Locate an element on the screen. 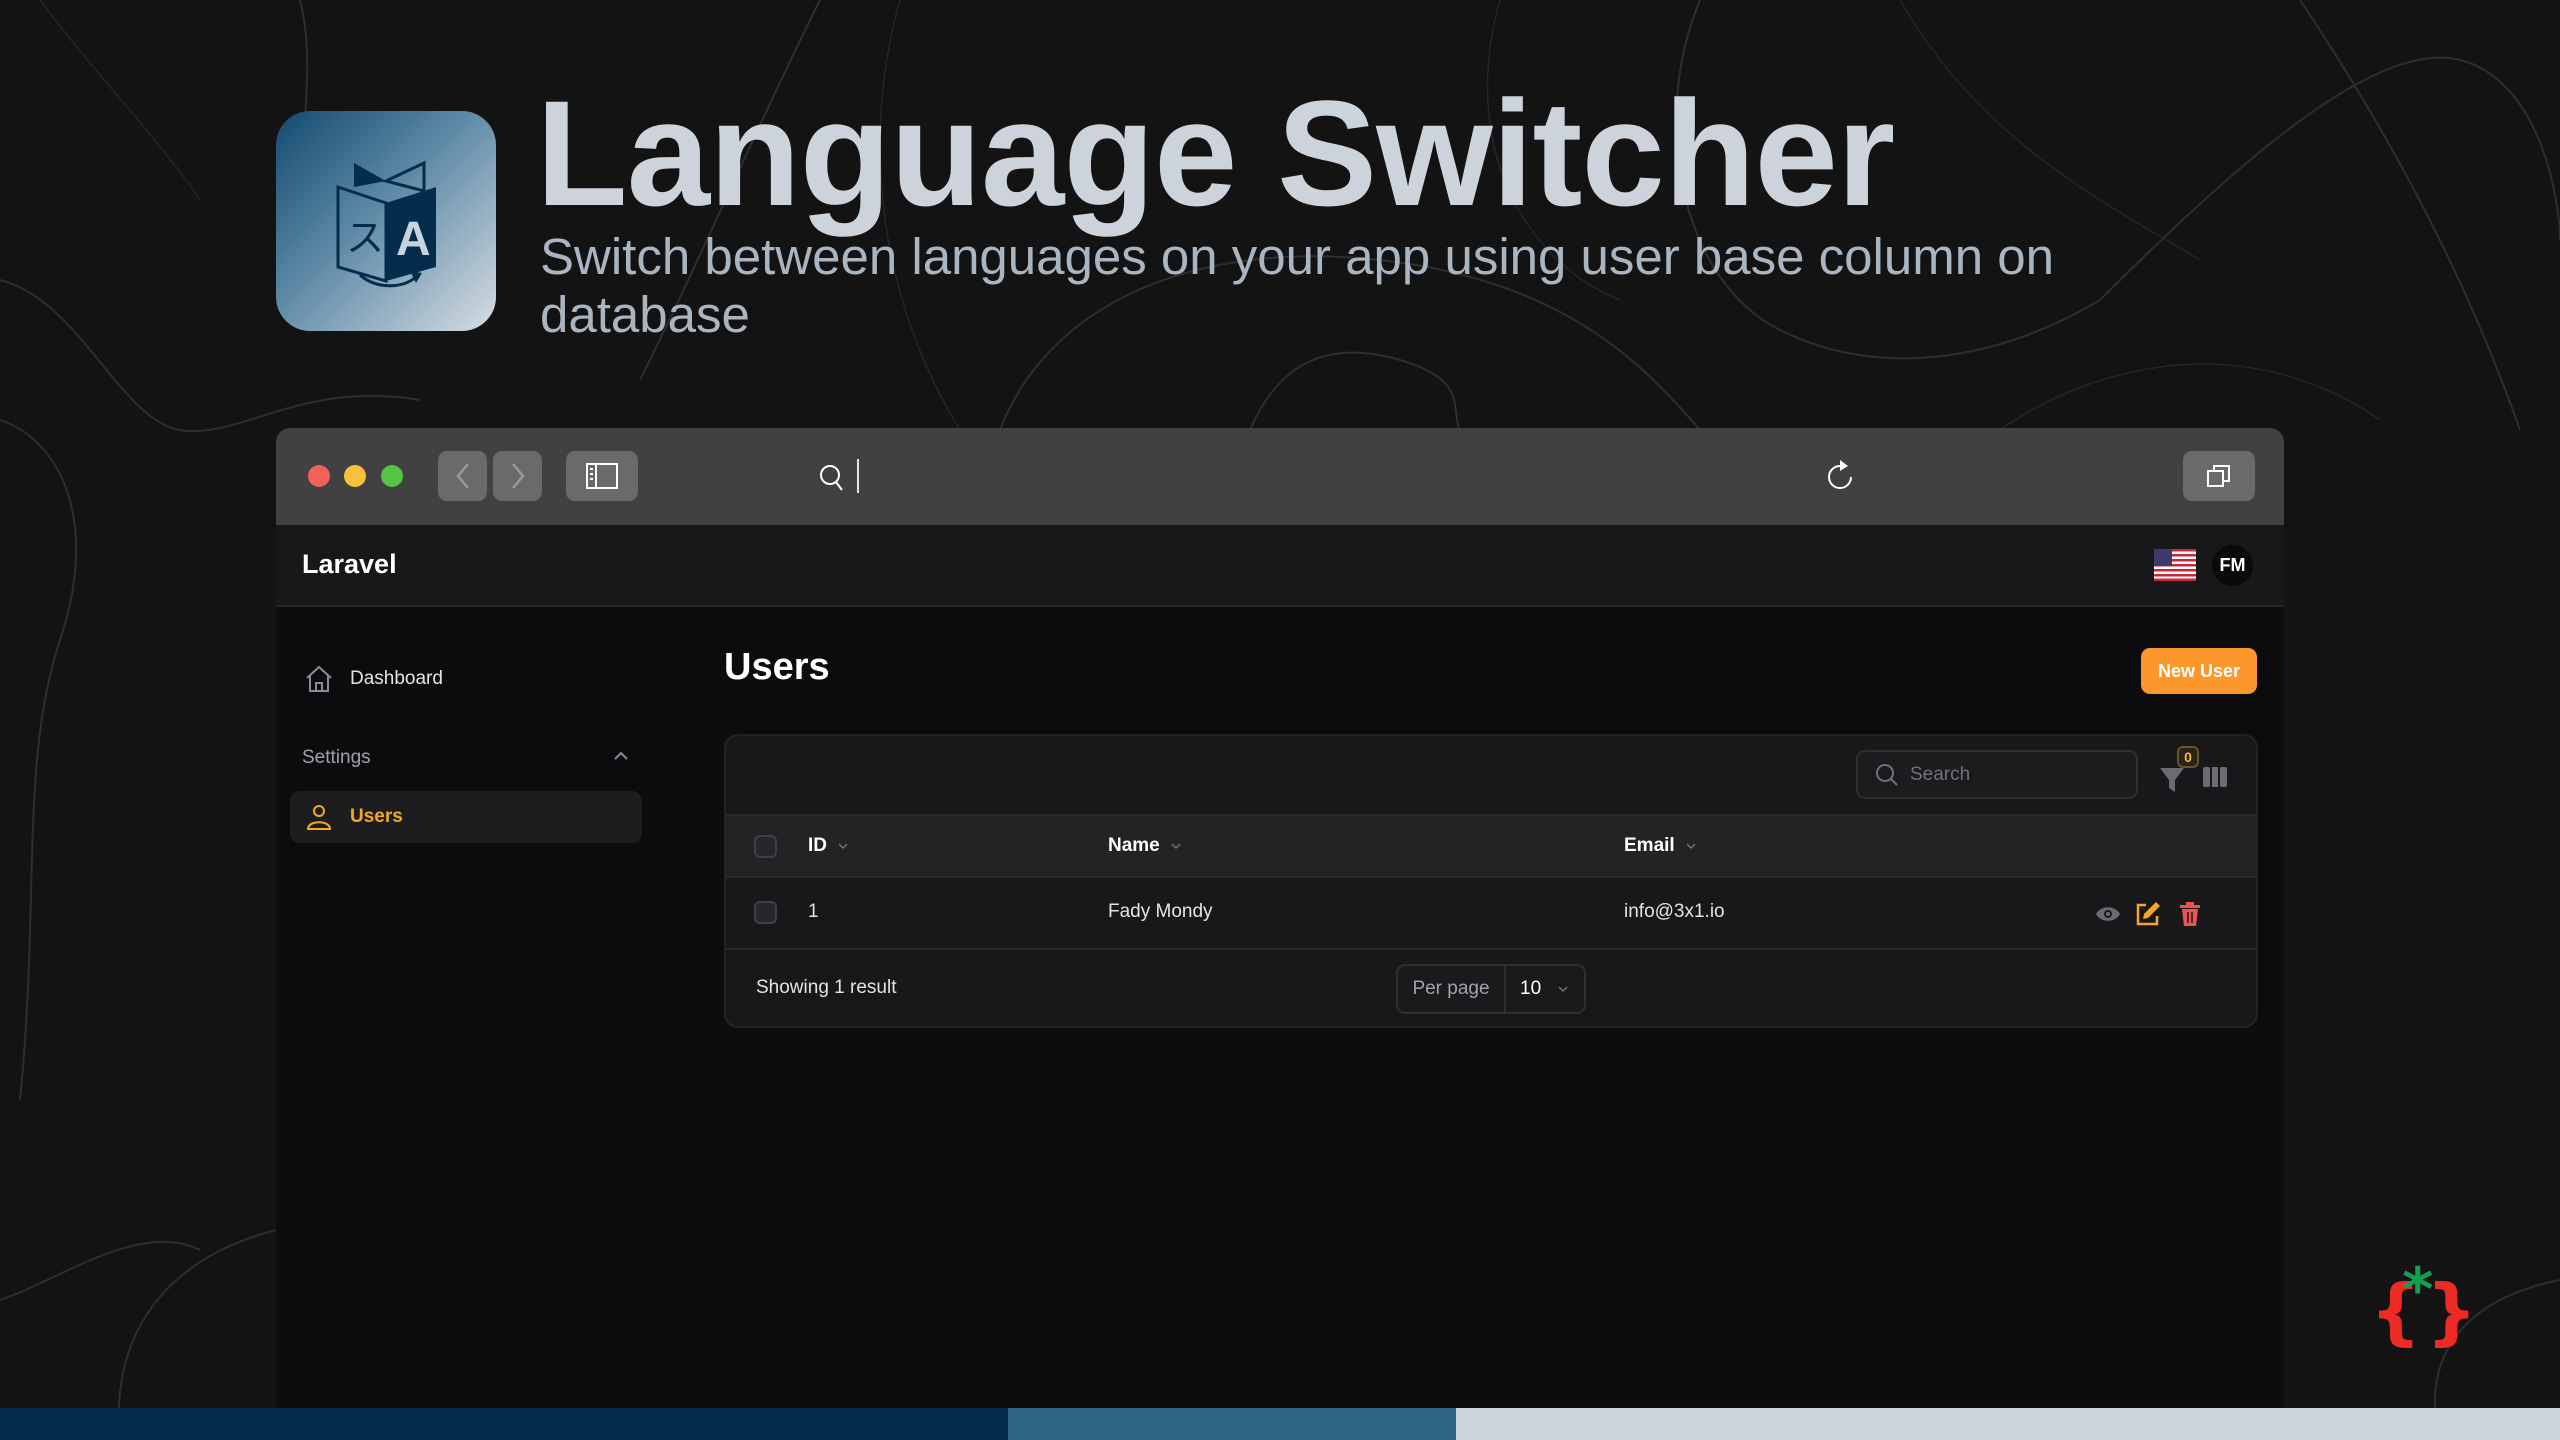  app-header: Laravel FM is located at coordinates (1280, 566).